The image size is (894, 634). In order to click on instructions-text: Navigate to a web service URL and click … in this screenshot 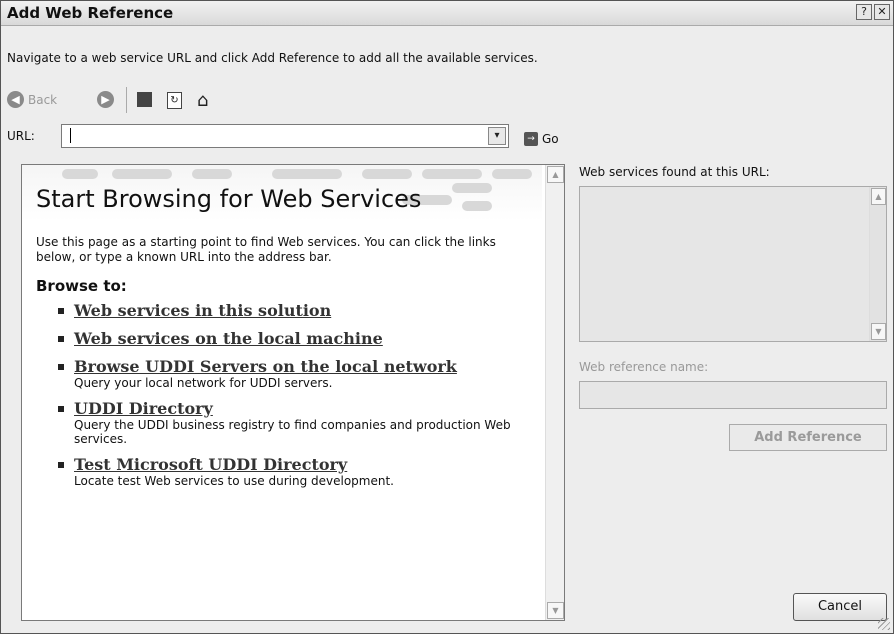, I will do `click(272, 58)`.